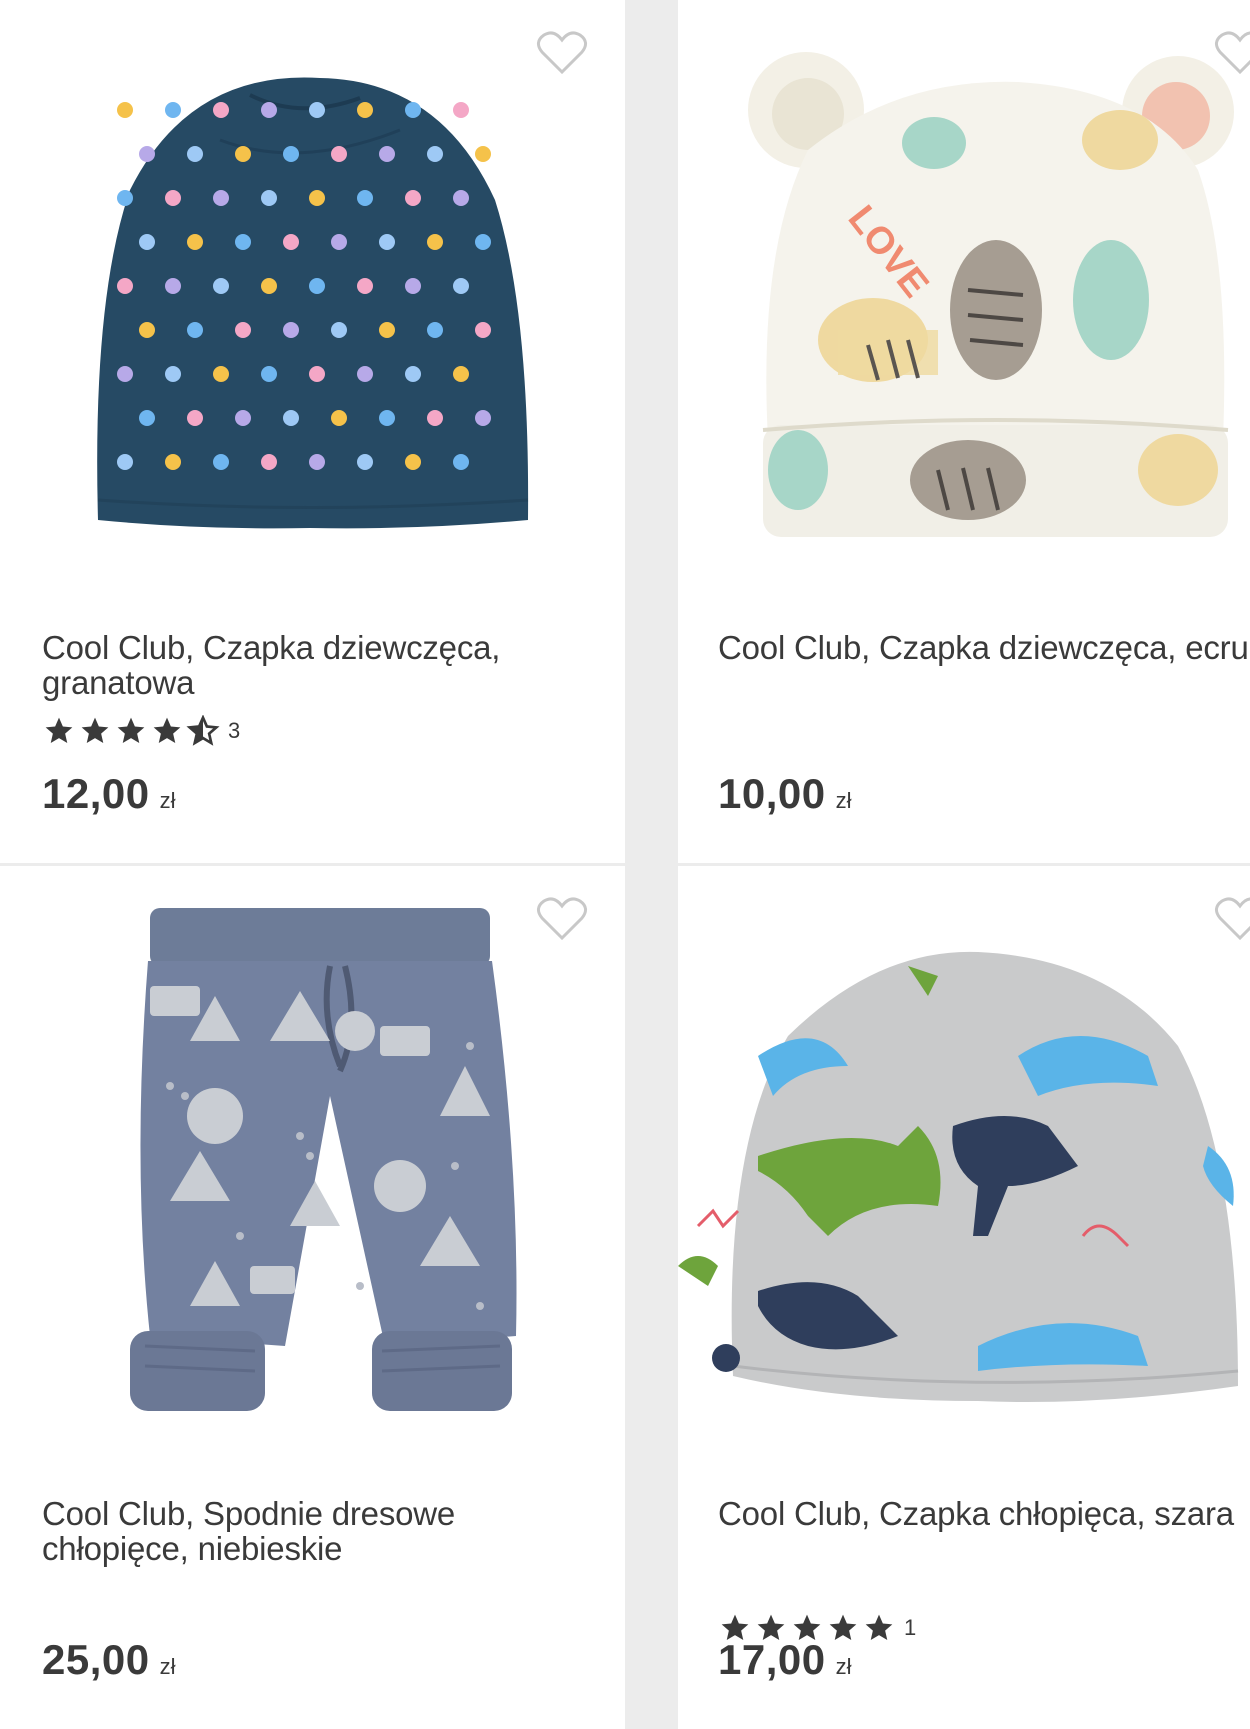  Describe the element at coordinates (772, 1659) in the screenshot. I see `price-value: 17,00` at that location.